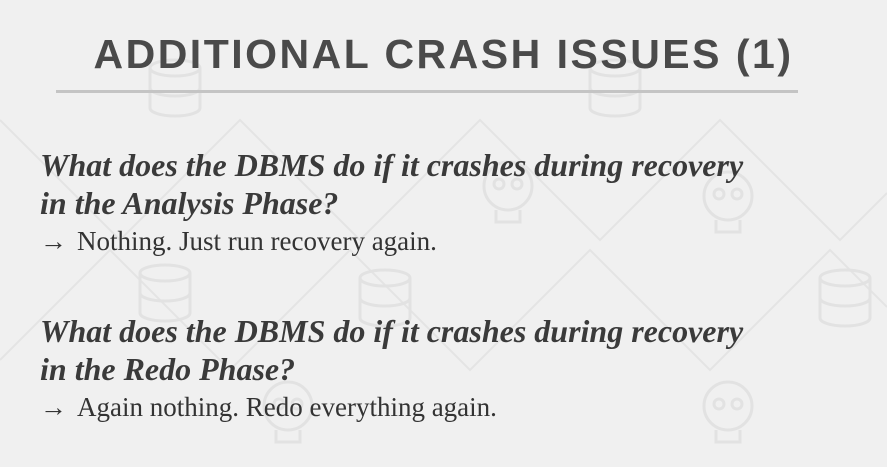 Image resolution: width=887 pixels, height=467 pixels. What do you see at coordinates (427, 91) in the screenshot?
I see `title-underline` at bounding box center [427, 91].